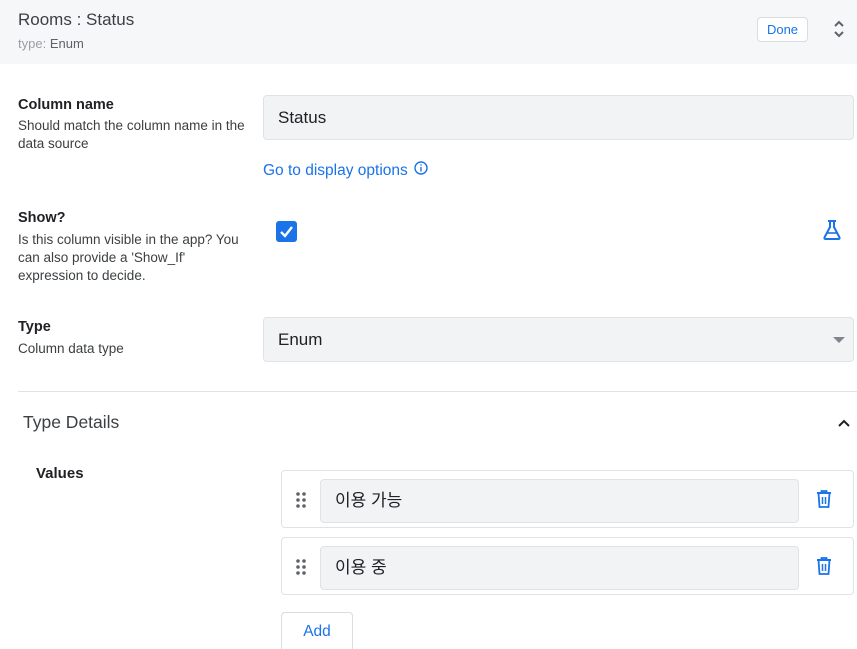  Describe the element at coordinates (782, 29) in the screenshot. I see `done-button: Done` at that location.